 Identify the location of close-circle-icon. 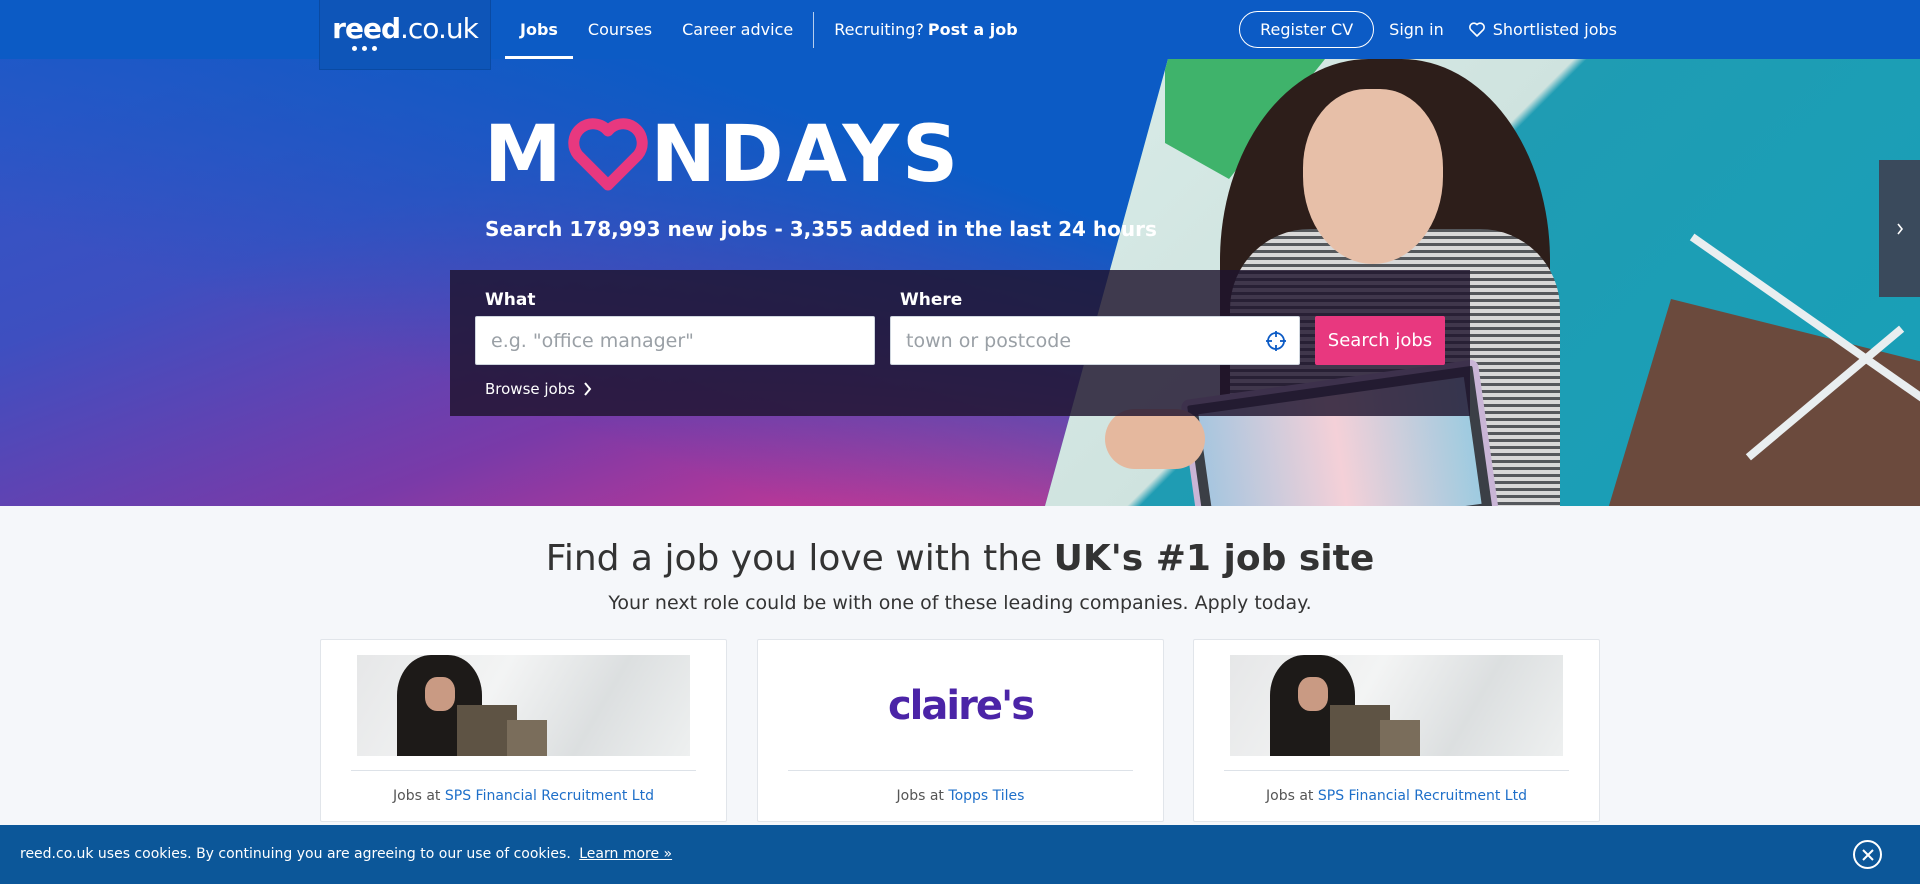
(1867, 854).